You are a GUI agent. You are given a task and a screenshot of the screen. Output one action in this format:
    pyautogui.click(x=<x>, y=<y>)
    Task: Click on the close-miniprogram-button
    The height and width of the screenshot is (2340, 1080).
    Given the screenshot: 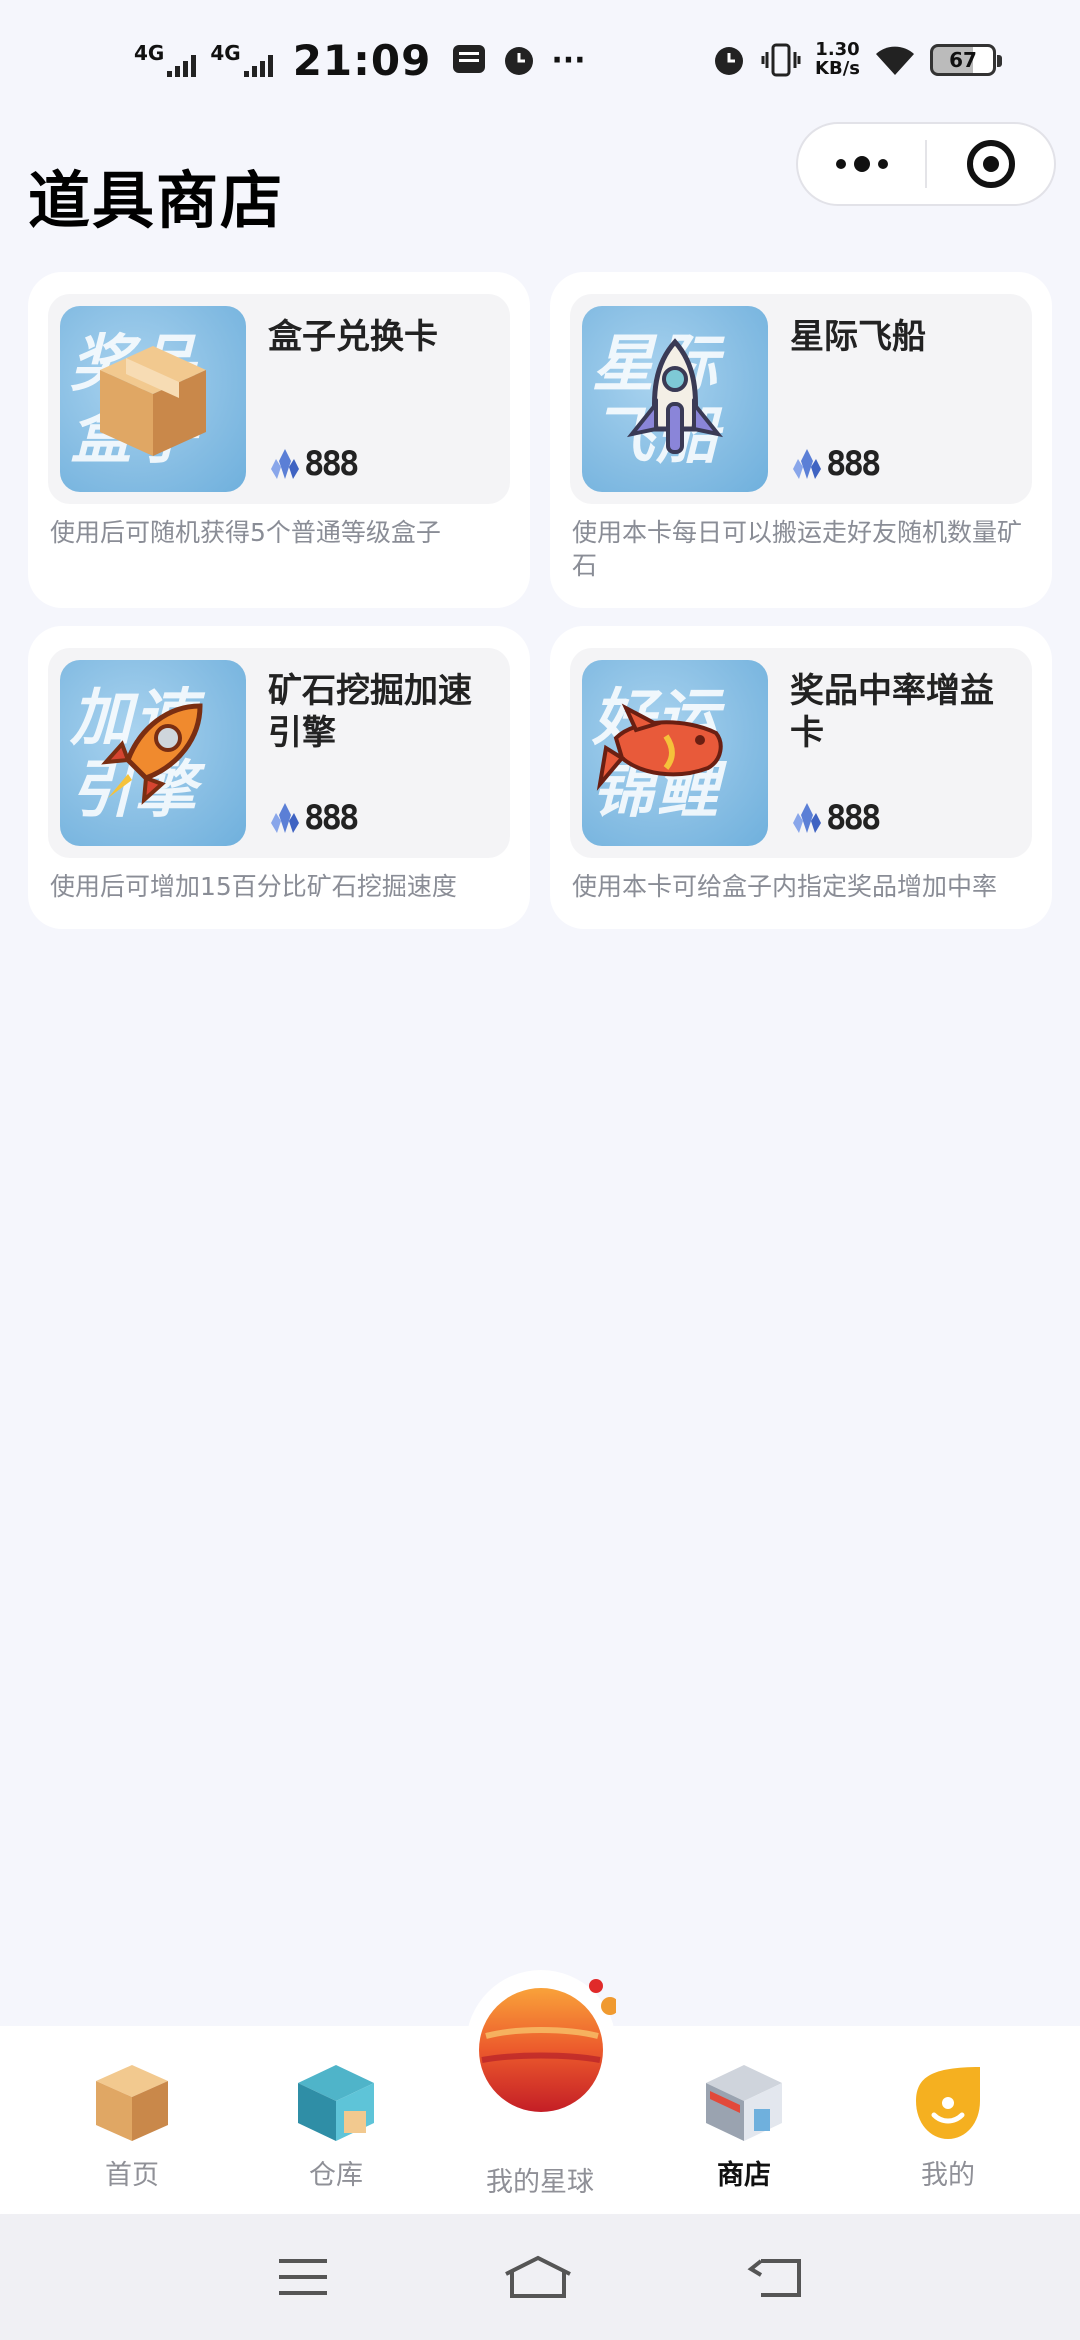 What is the action you would take?
    pyautogui.click(x=990, y=164)
    